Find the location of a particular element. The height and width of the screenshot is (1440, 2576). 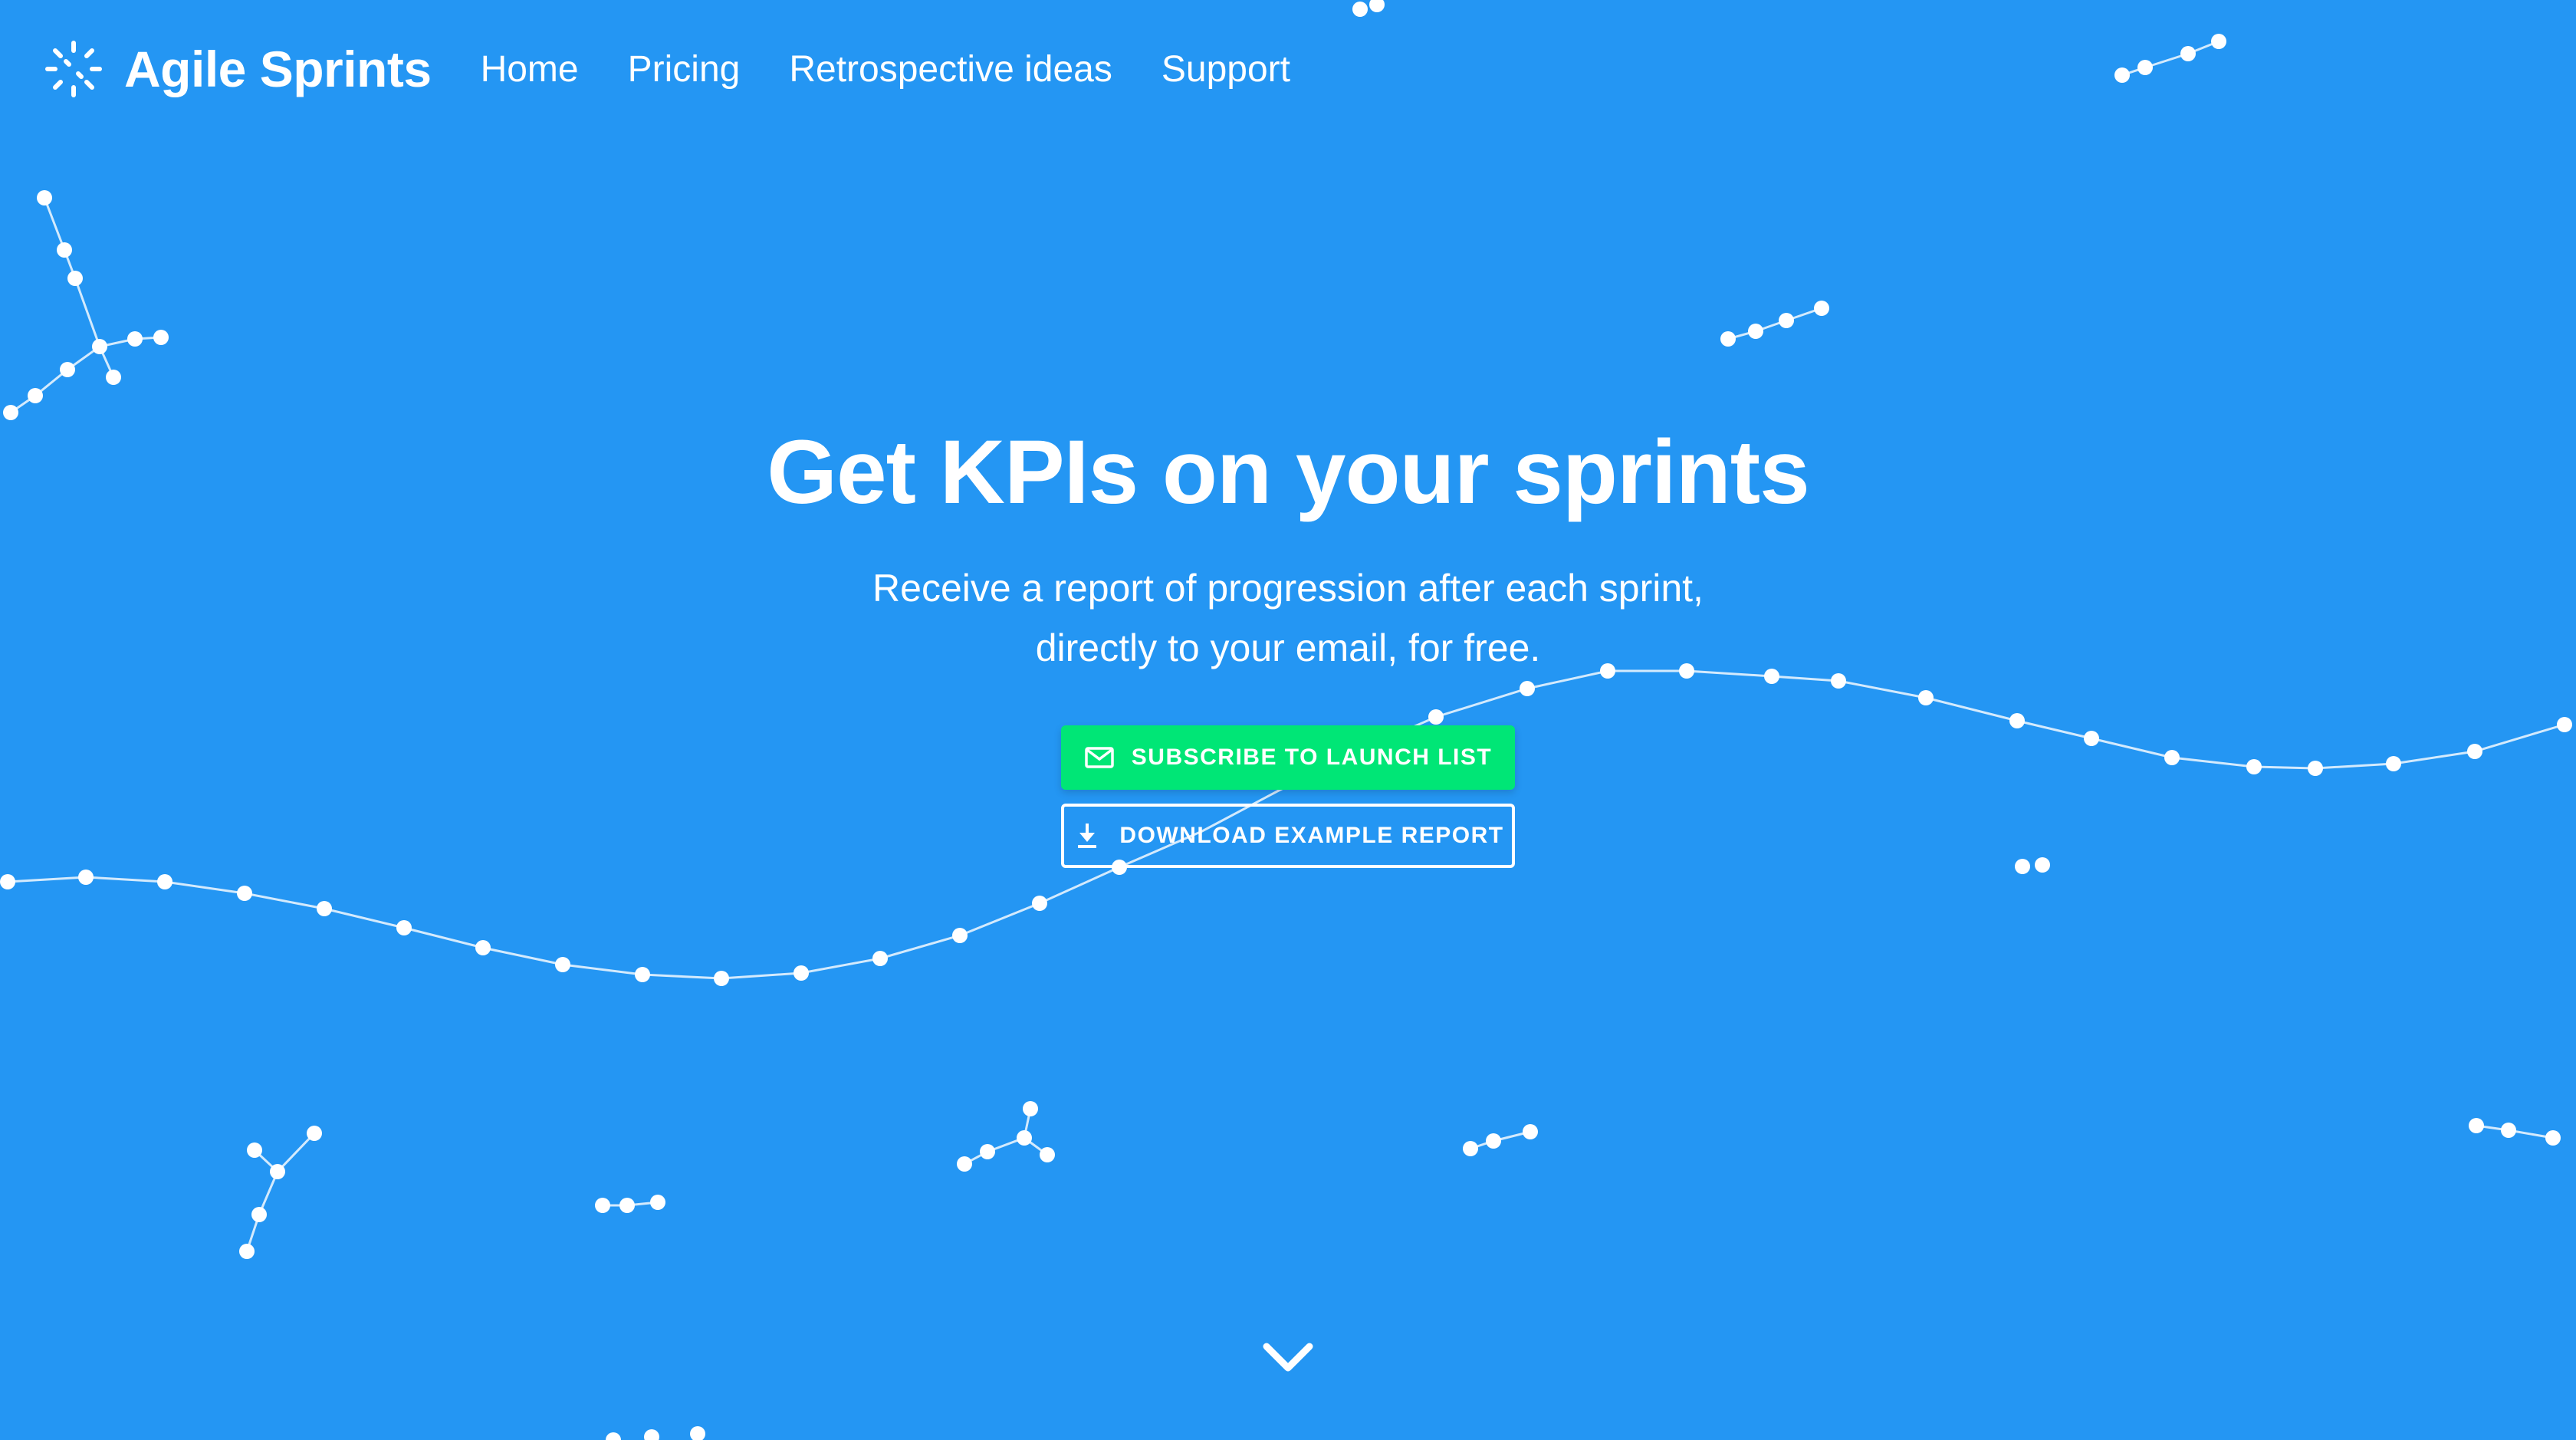

cluster-line-tr is located at coordinates (2170, 58).